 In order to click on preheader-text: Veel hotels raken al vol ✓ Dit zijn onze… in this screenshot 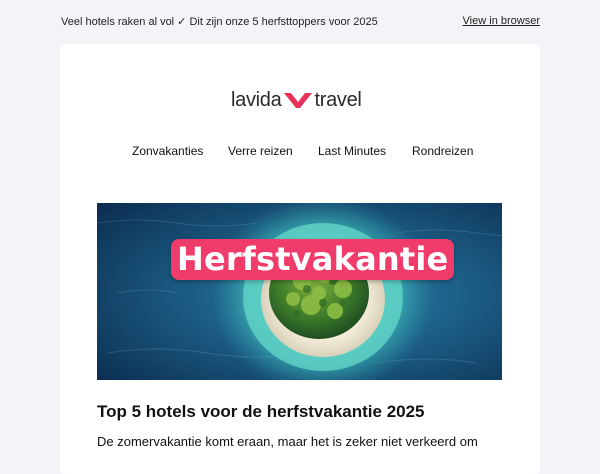, I will do `click(219, 22)`.